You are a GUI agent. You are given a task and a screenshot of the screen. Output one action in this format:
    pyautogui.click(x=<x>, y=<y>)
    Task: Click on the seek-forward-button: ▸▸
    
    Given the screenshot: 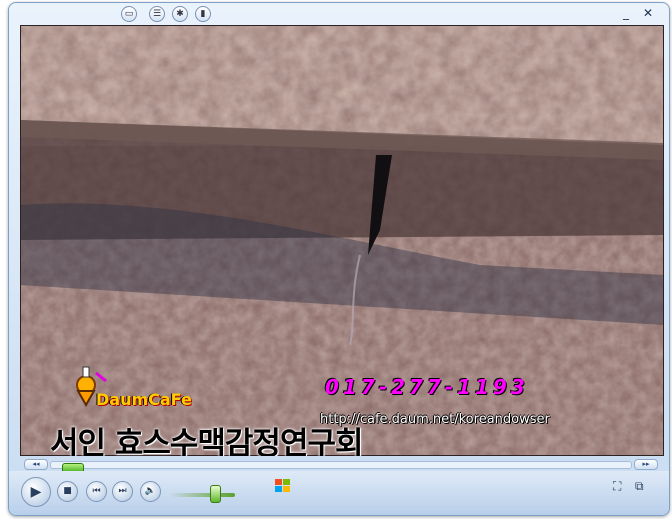 What is the action you would take?
    pyautogui.click(x=646, y=464)
    